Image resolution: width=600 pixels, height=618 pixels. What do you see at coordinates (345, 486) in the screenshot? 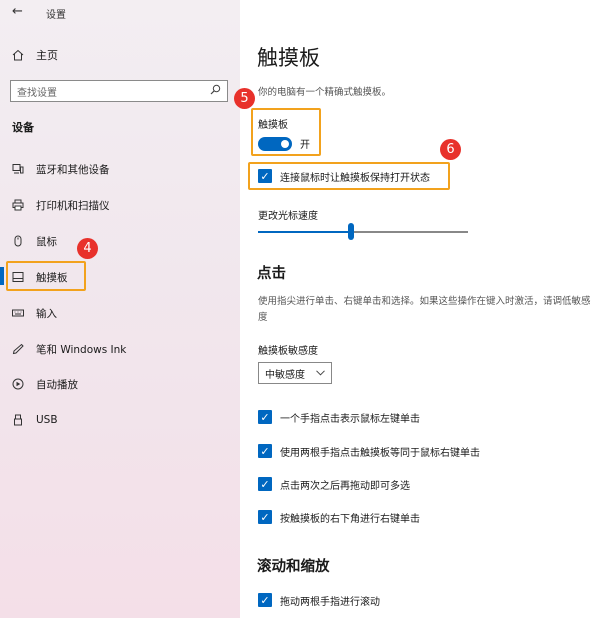
I see `checkbox-label: 点击两次之后再拖动即可多选` at bounding box center [345, 486].